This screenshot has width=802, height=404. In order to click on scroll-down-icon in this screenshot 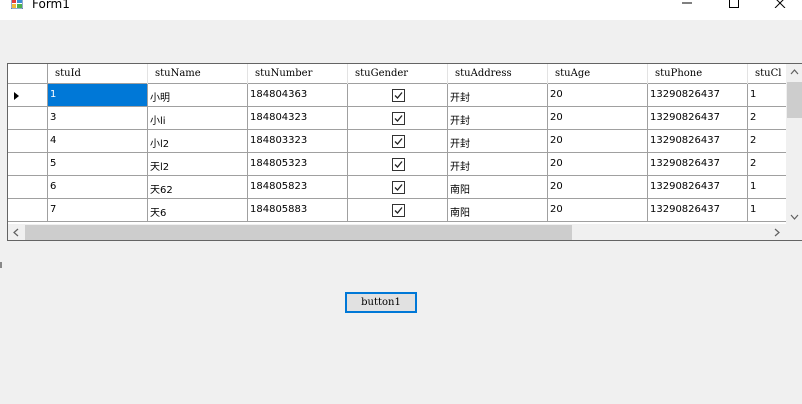, I will do `click(794, 217)`.